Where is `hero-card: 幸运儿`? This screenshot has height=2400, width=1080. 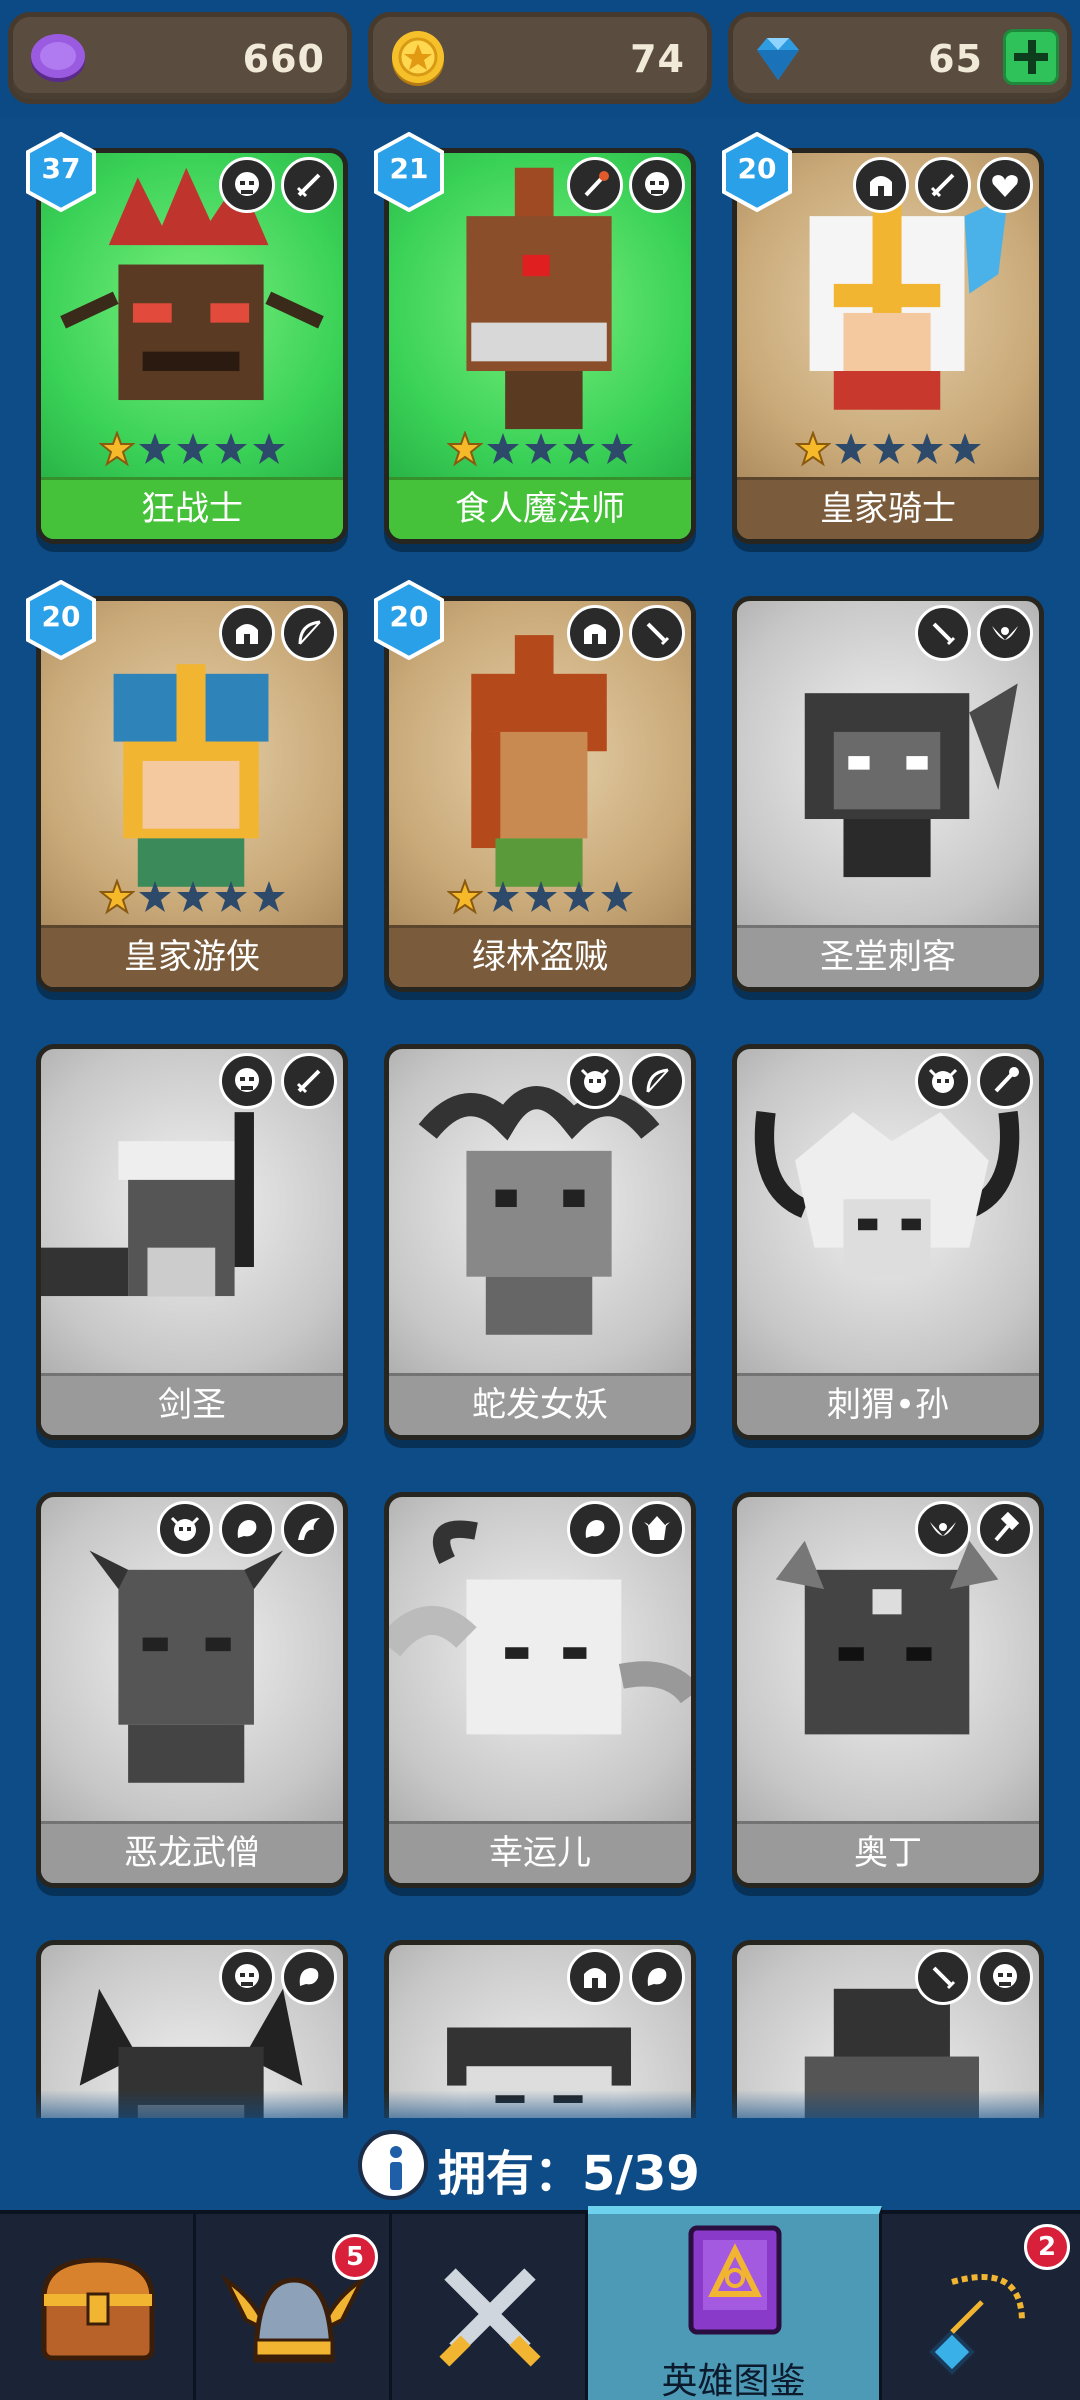
hero-card: 幸运儿 is located at coordinates (540, 1690).